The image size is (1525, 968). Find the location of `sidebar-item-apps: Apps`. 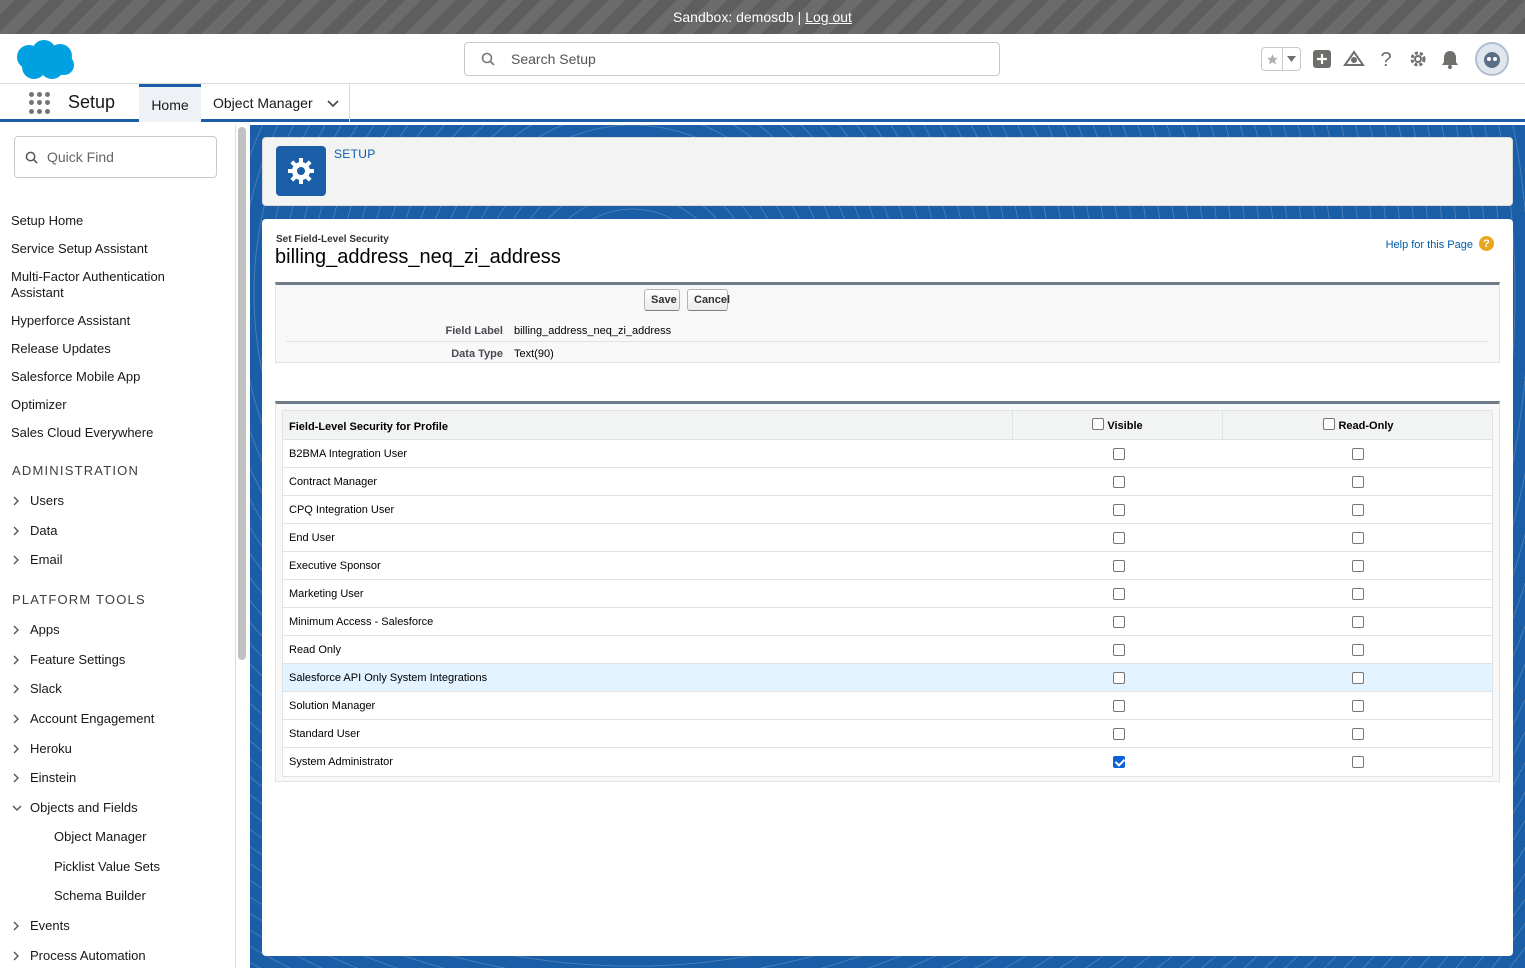

sidebar-item-apps: Apps is located at coordinates (36, 629).